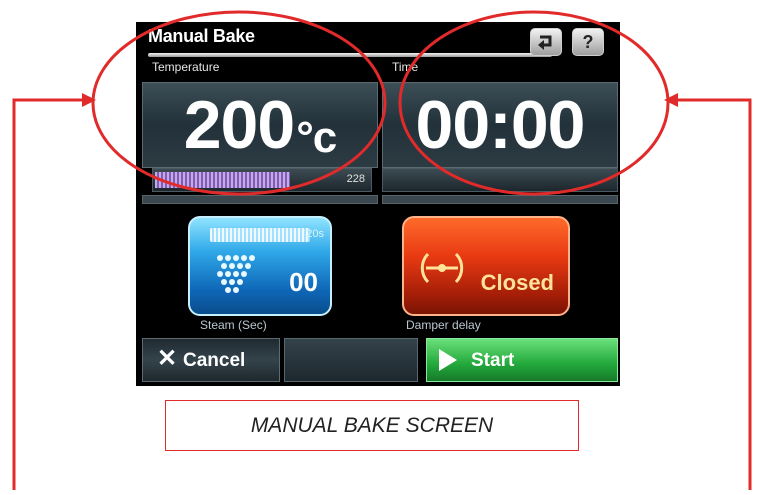 The image size is (757, 495). Describe the element at coordinates (405, 67) in the screenshot. I see `time-label: Time` at that location.